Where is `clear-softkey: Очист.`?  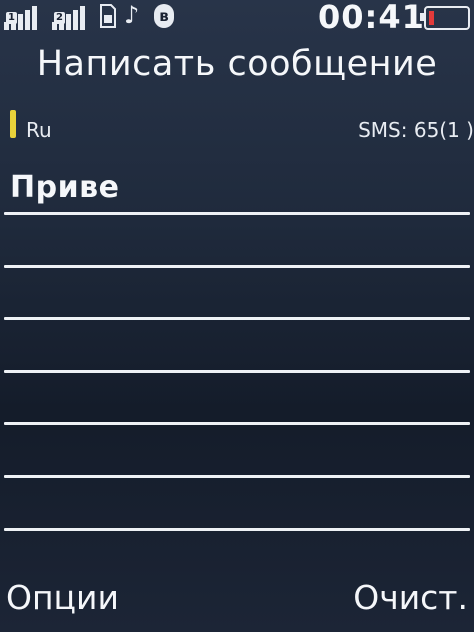
clear-softkey: Очист. is located at coordinates (410, 597).